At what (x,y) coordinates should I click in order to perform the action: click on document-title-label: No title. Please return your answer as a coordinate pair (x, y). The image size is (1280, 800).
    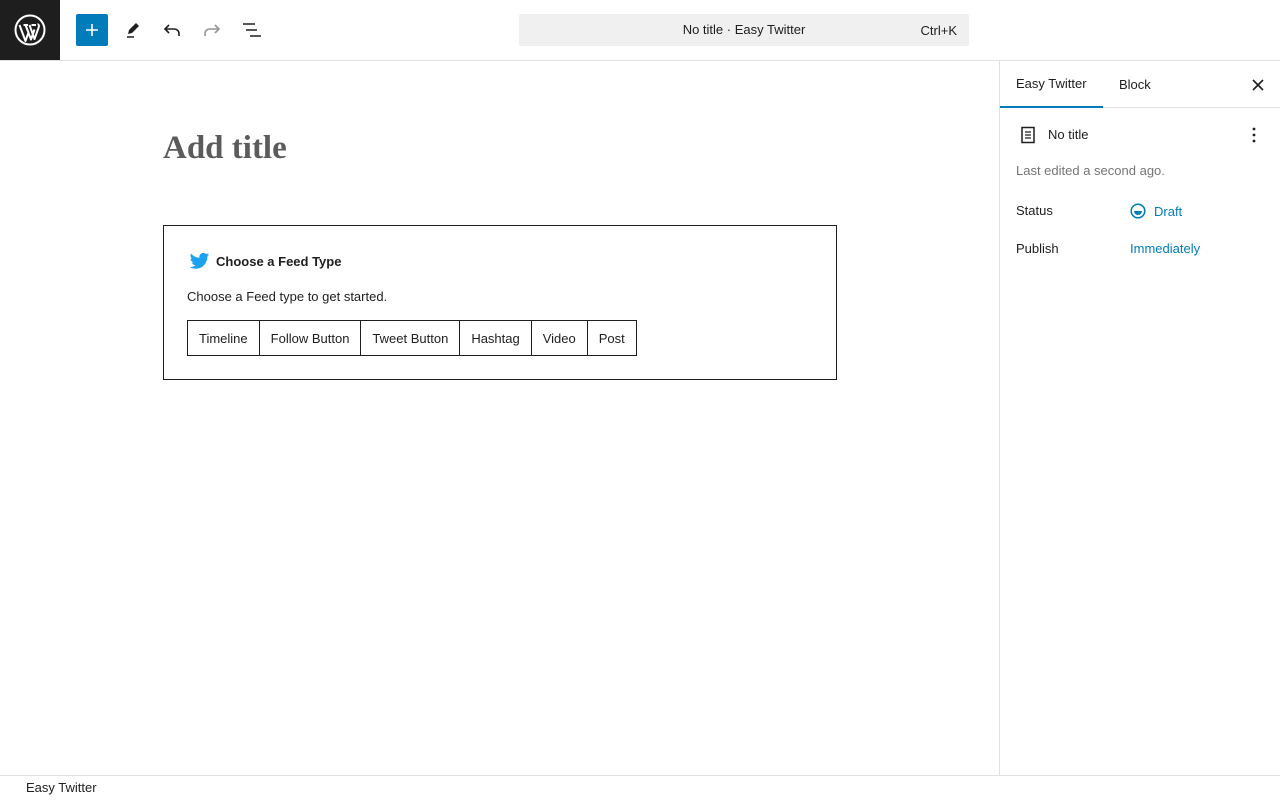
    Looking at the image, I should click on (1068, 134).